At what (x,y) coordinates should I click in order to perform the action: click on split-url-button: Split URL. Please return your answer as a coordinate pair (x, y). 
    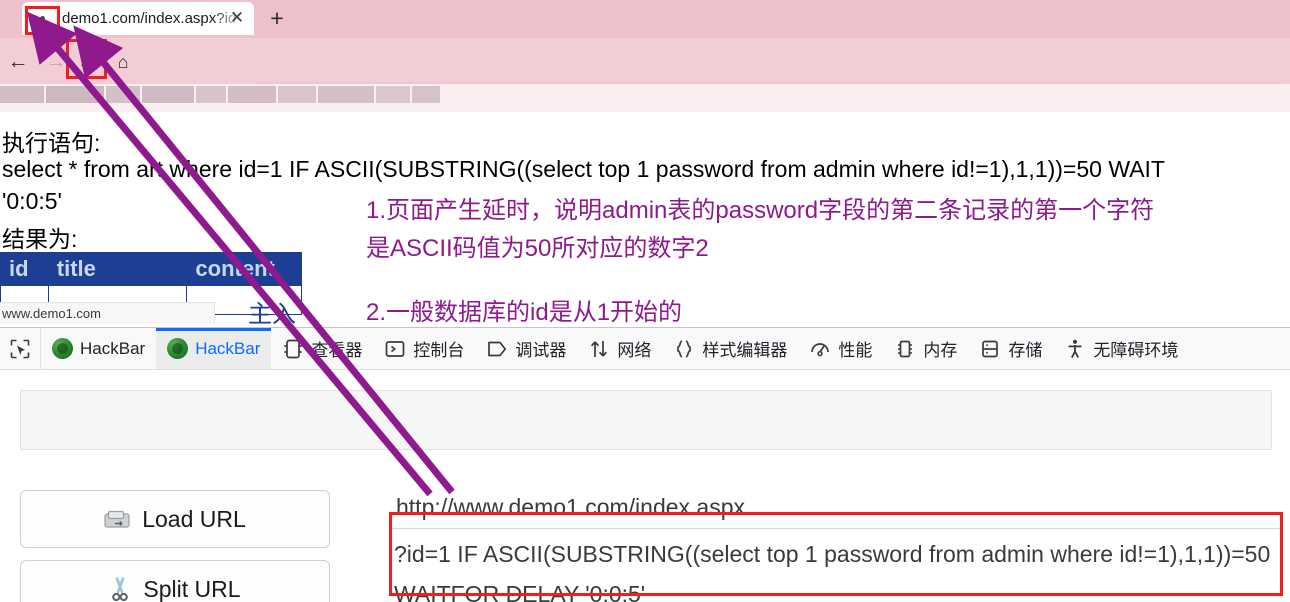
    Looking at the image, I should click on (175, 581).